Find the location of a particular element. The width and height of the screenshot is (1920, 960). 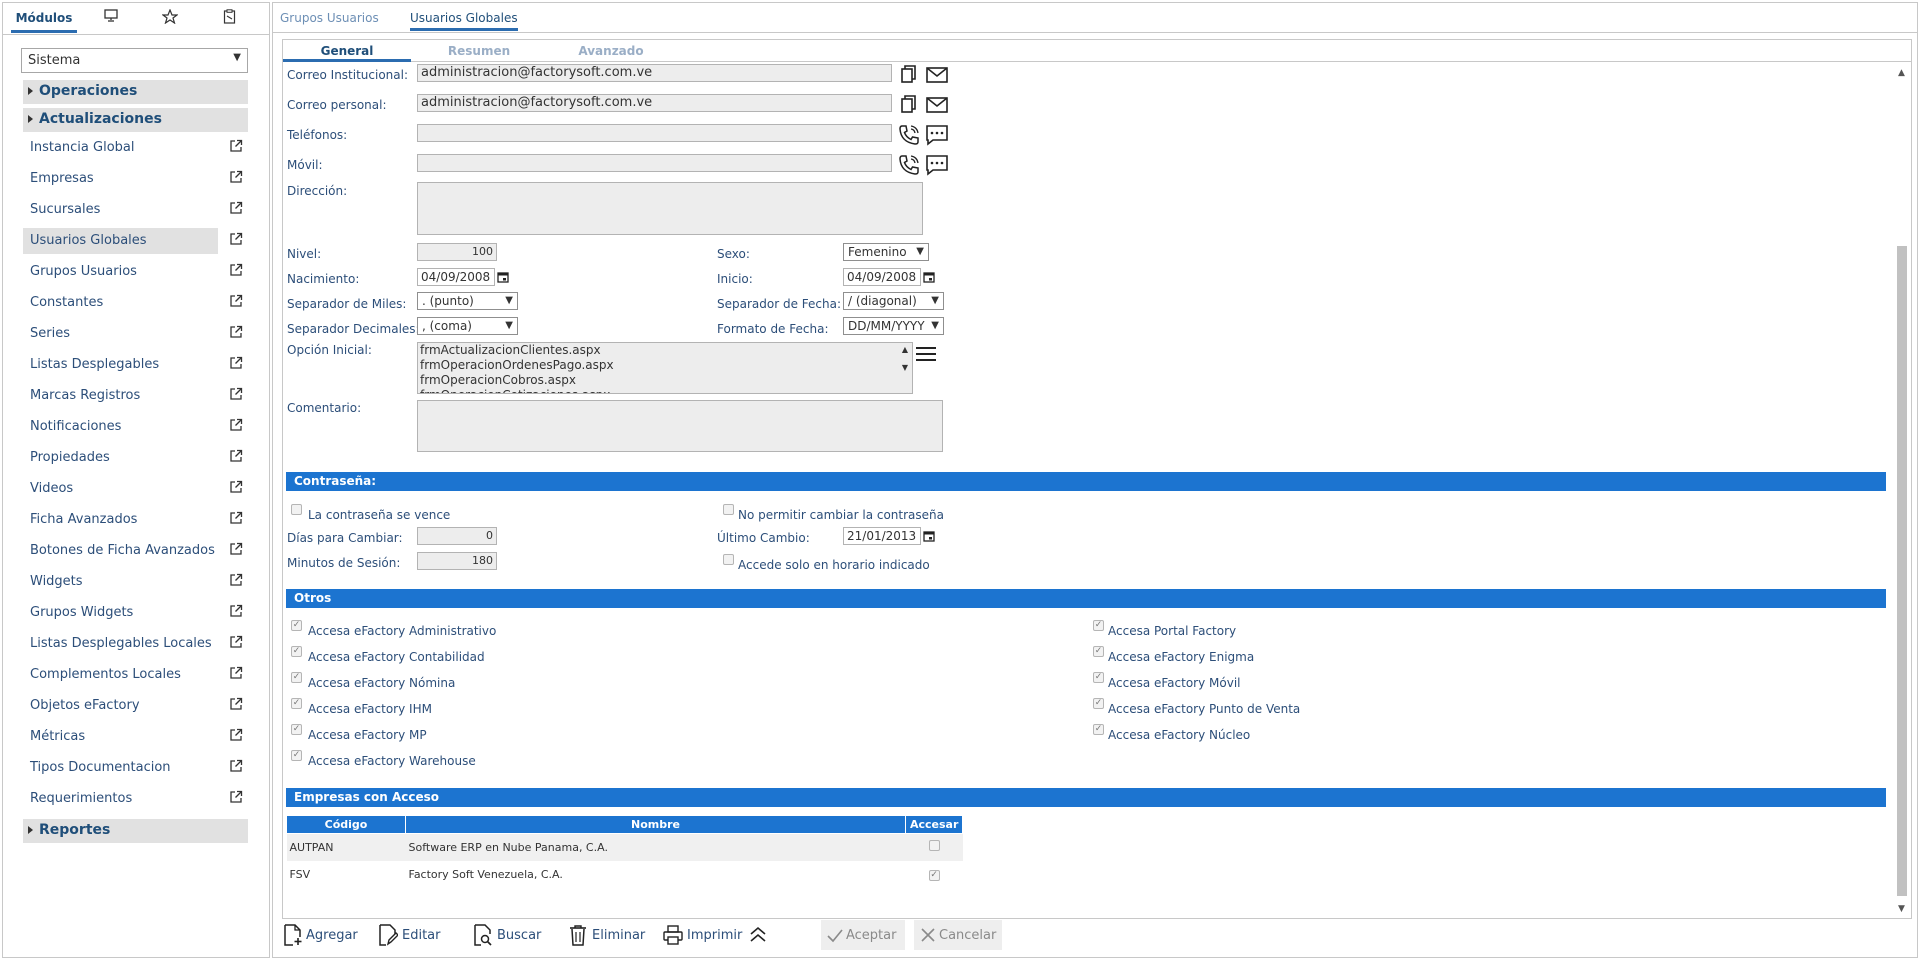

sidebar-item: Tipos Documentacion is located at coordinates (120, 768).